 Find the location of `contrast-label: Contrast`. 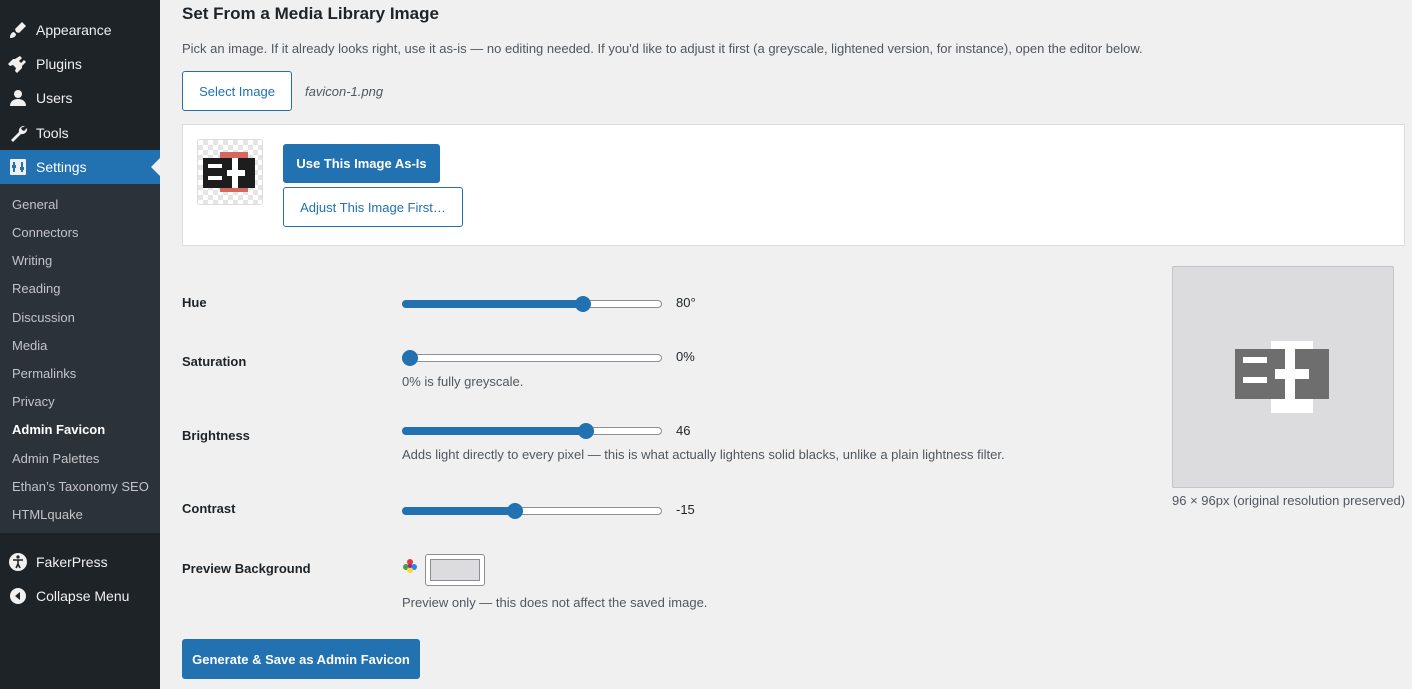

contrast-label: Contrast is located at coordinates (209, 508).